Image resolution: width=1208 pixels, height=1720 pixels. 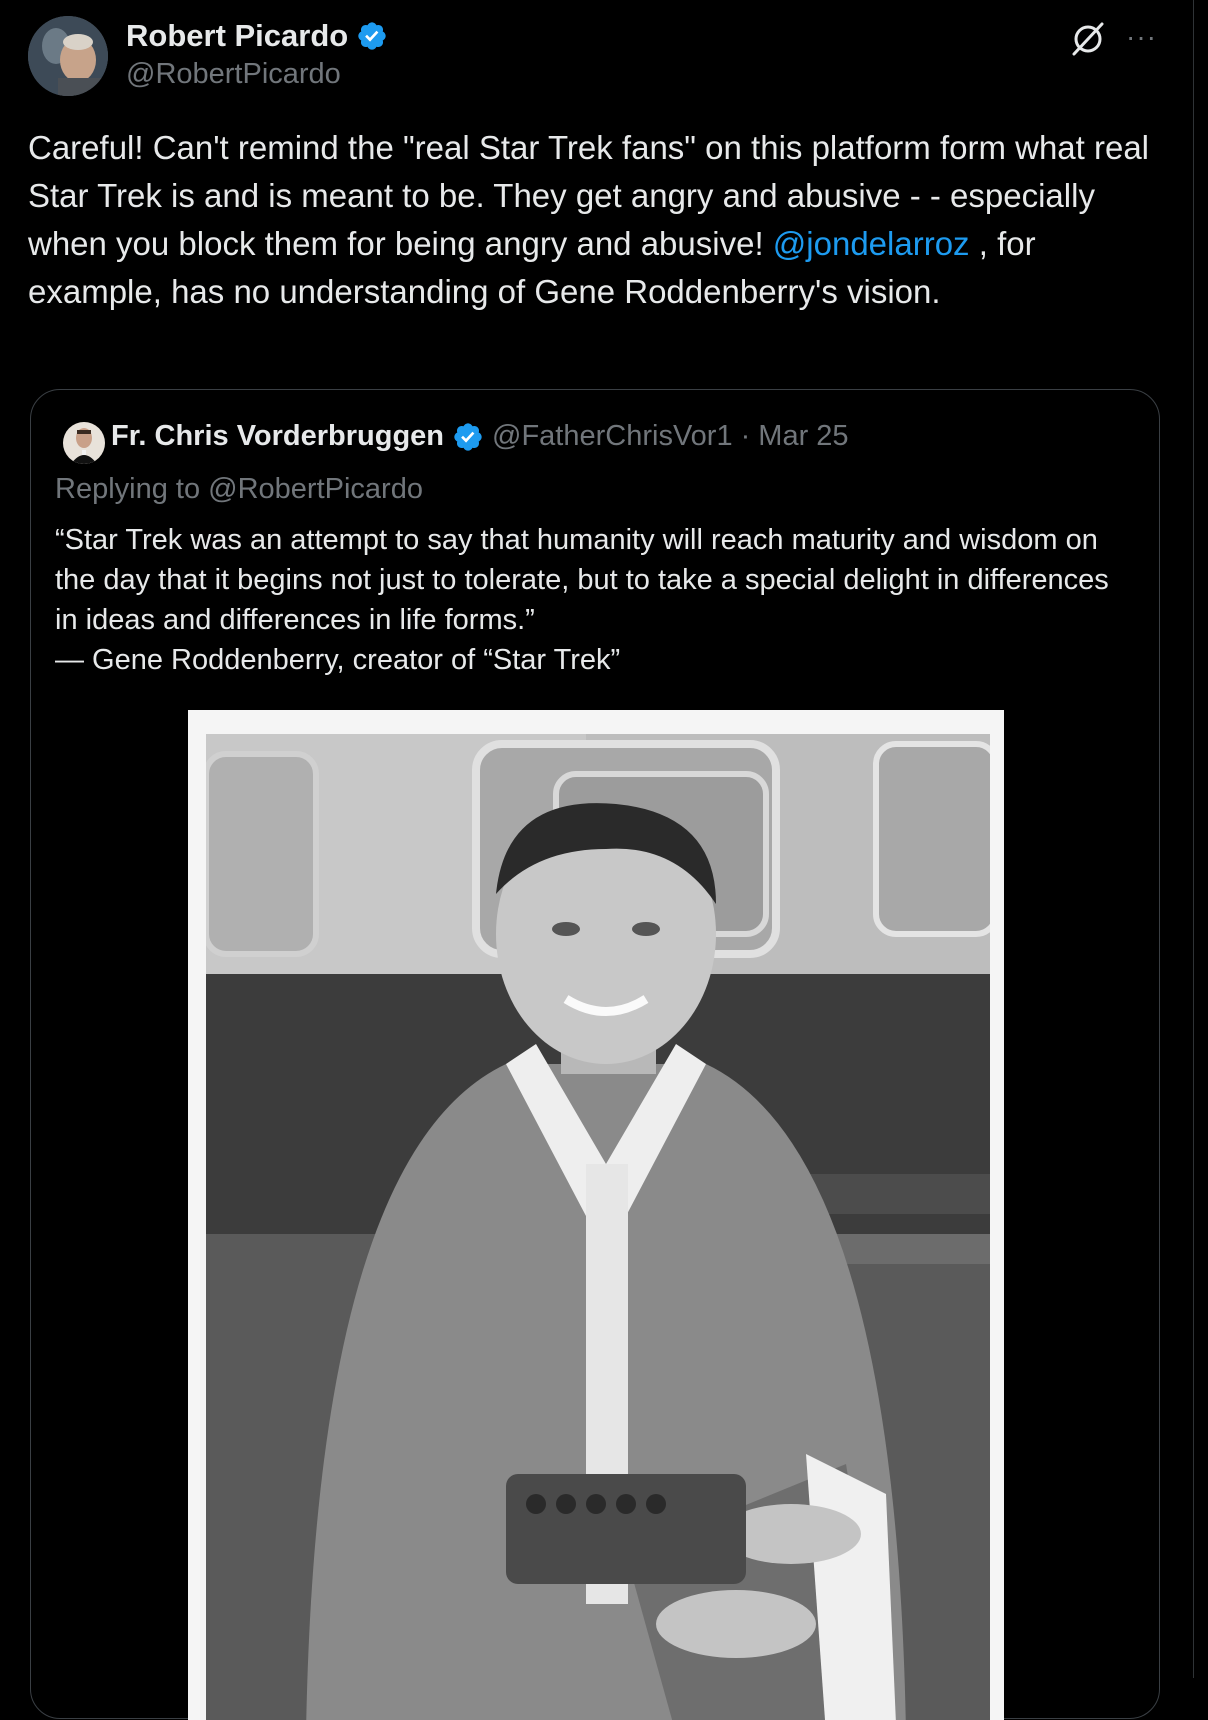 I want to click on quoted-date: Mar 25, so click(x=803, y=436).